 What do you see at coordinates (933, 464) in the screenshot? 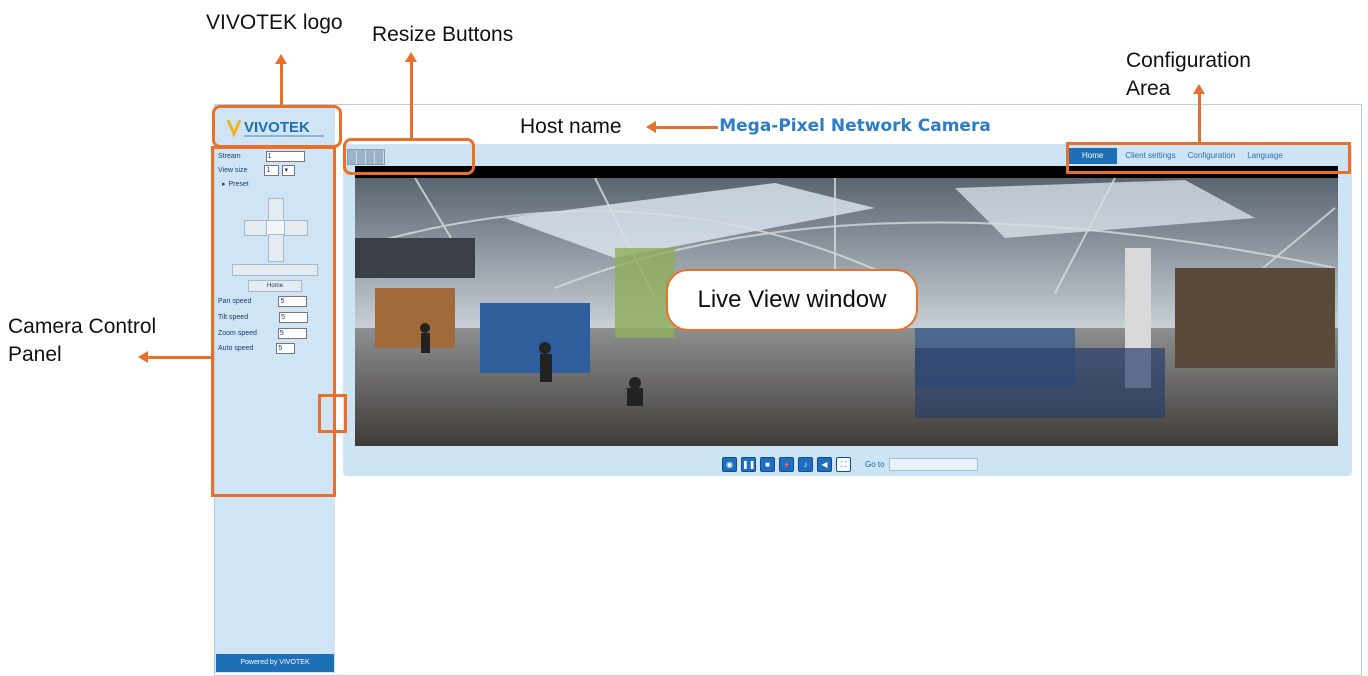
I see `goto-select` at bounding box center [933, 464].